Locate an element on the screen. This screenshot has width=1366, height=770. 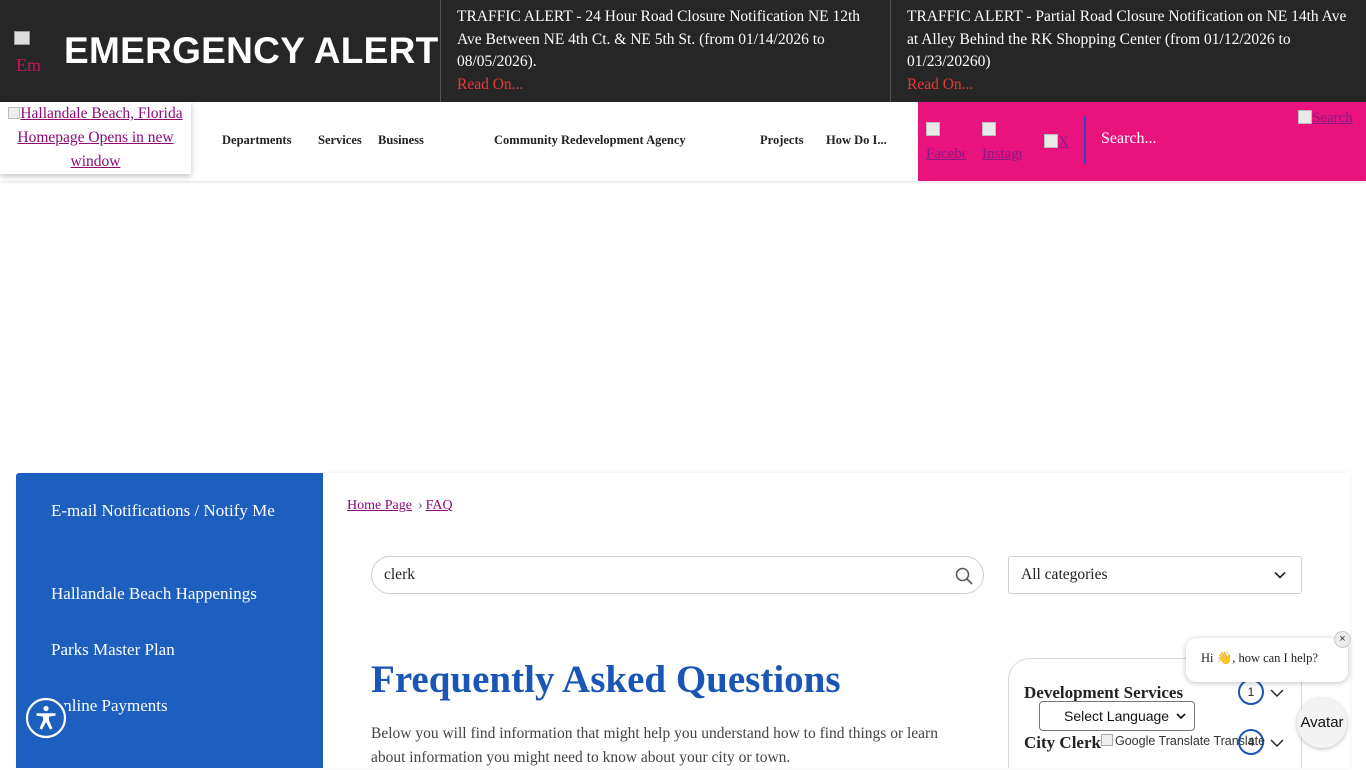
sidebar-item-parks-master-plan: Parks Master Plan is located at coordinates (166, 650).